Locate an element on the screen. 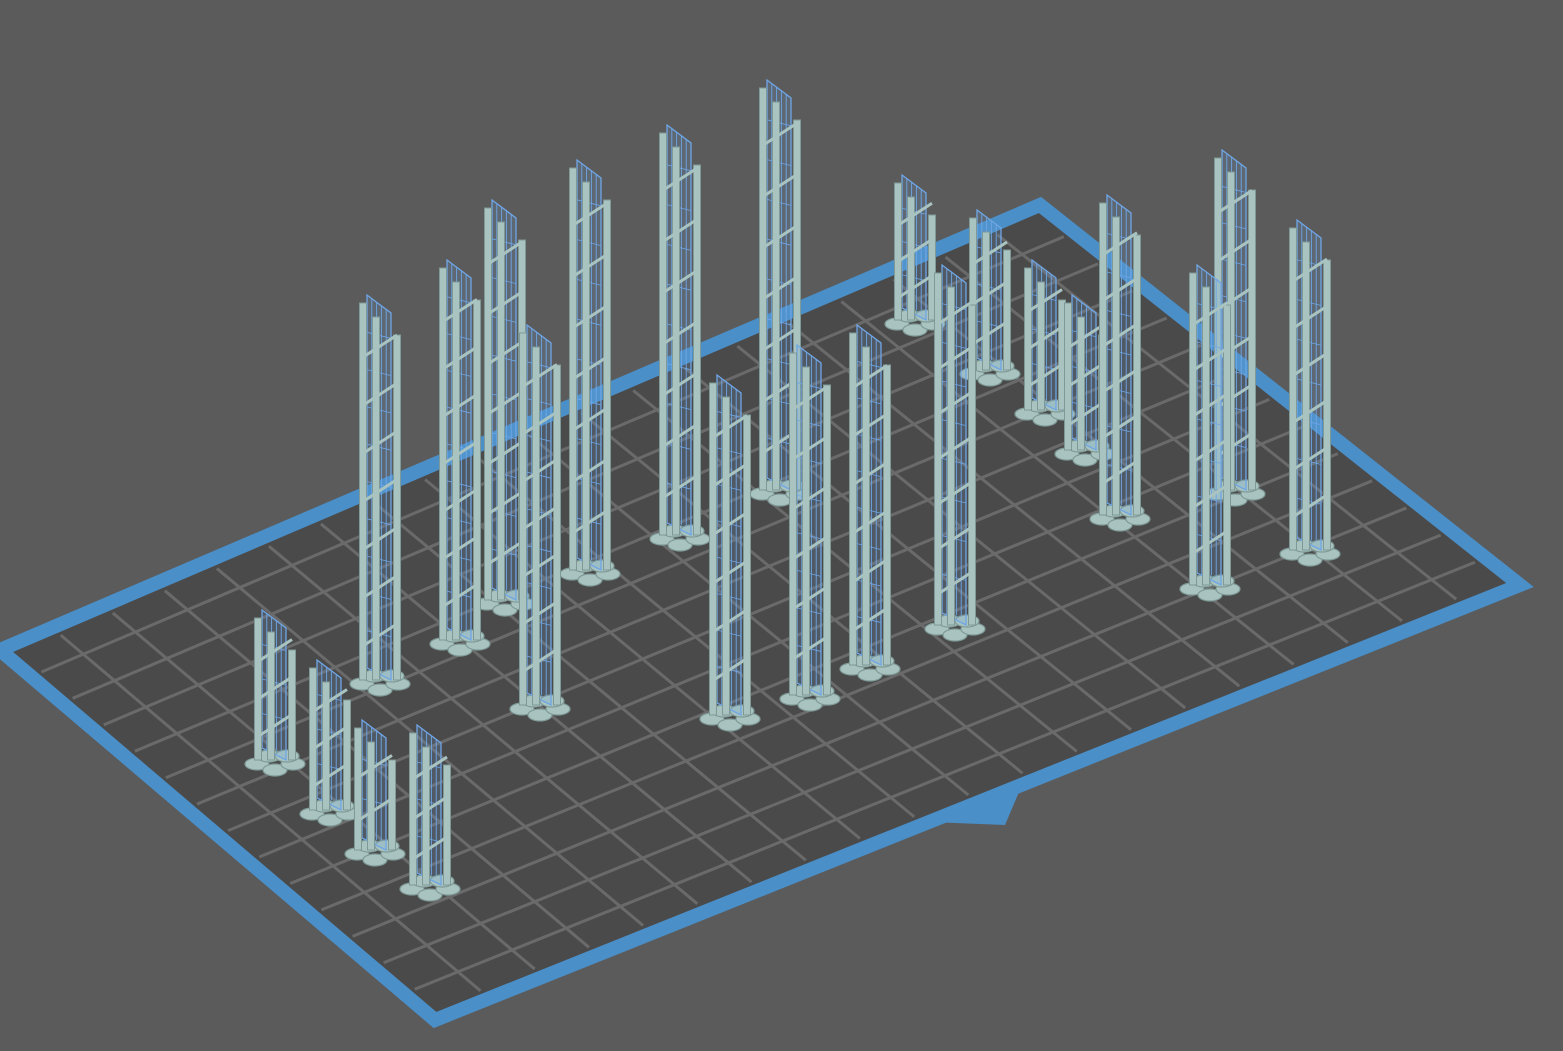 Image resolution: width=1563 pixels, height=1051 pixels. supported-model-m21 is located at coordinates (1210, 432).